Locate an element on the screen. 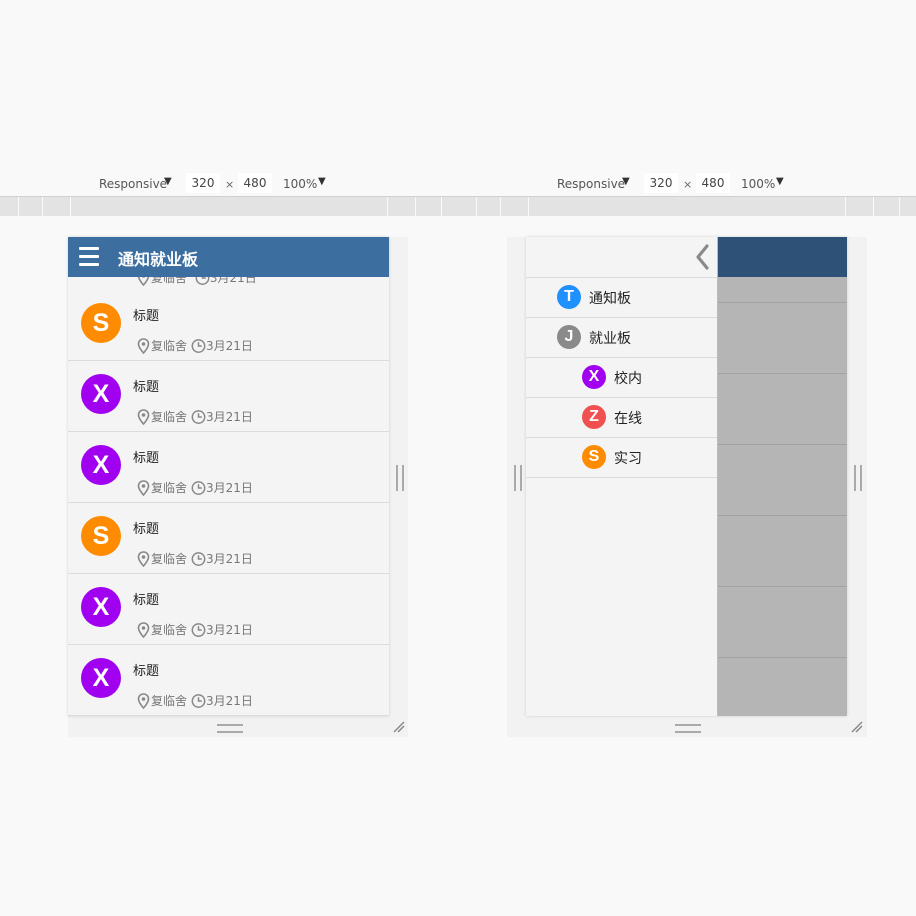 This screenshot has width=916, height=916. drawer-item-label: 通知板 is located at coordinates (610, 299).